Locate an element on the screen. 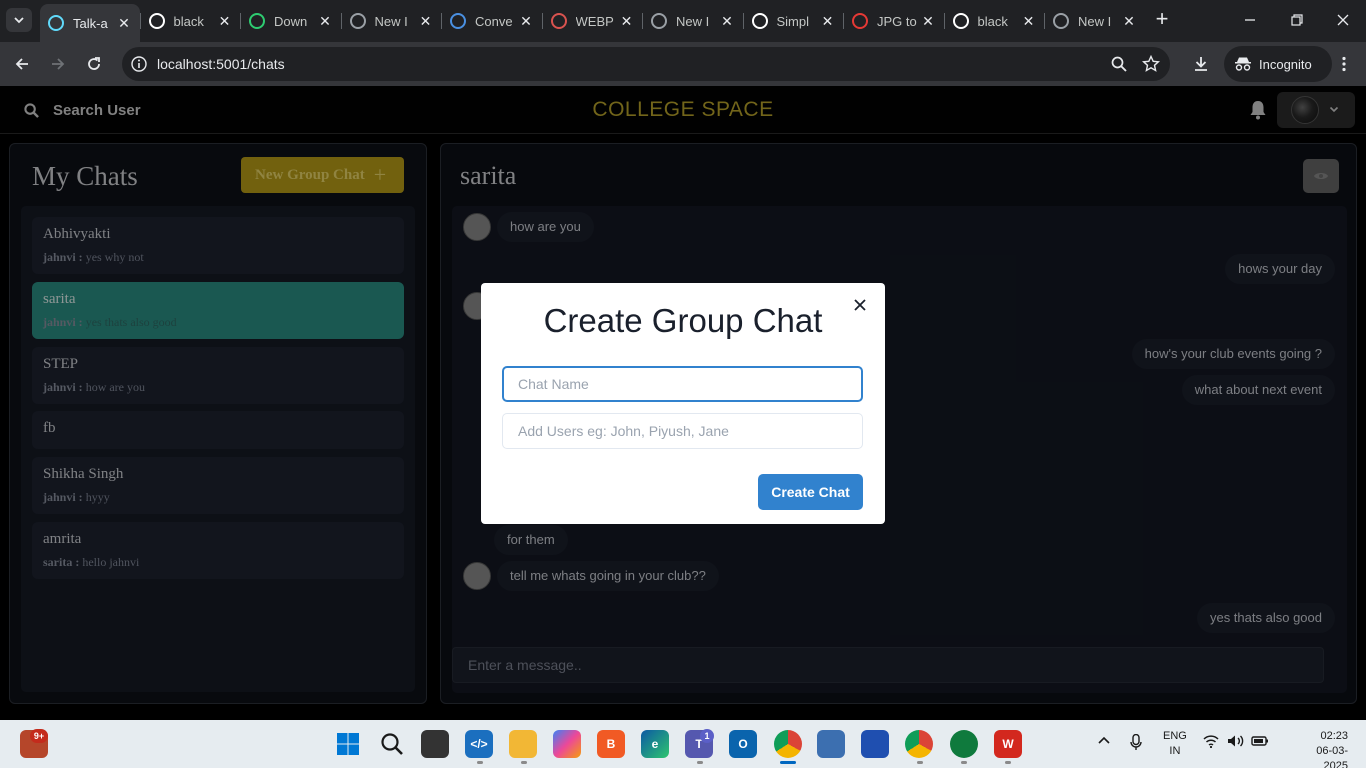  browser-tab: Talk-a ✕ is located at coordinates (90, 23).